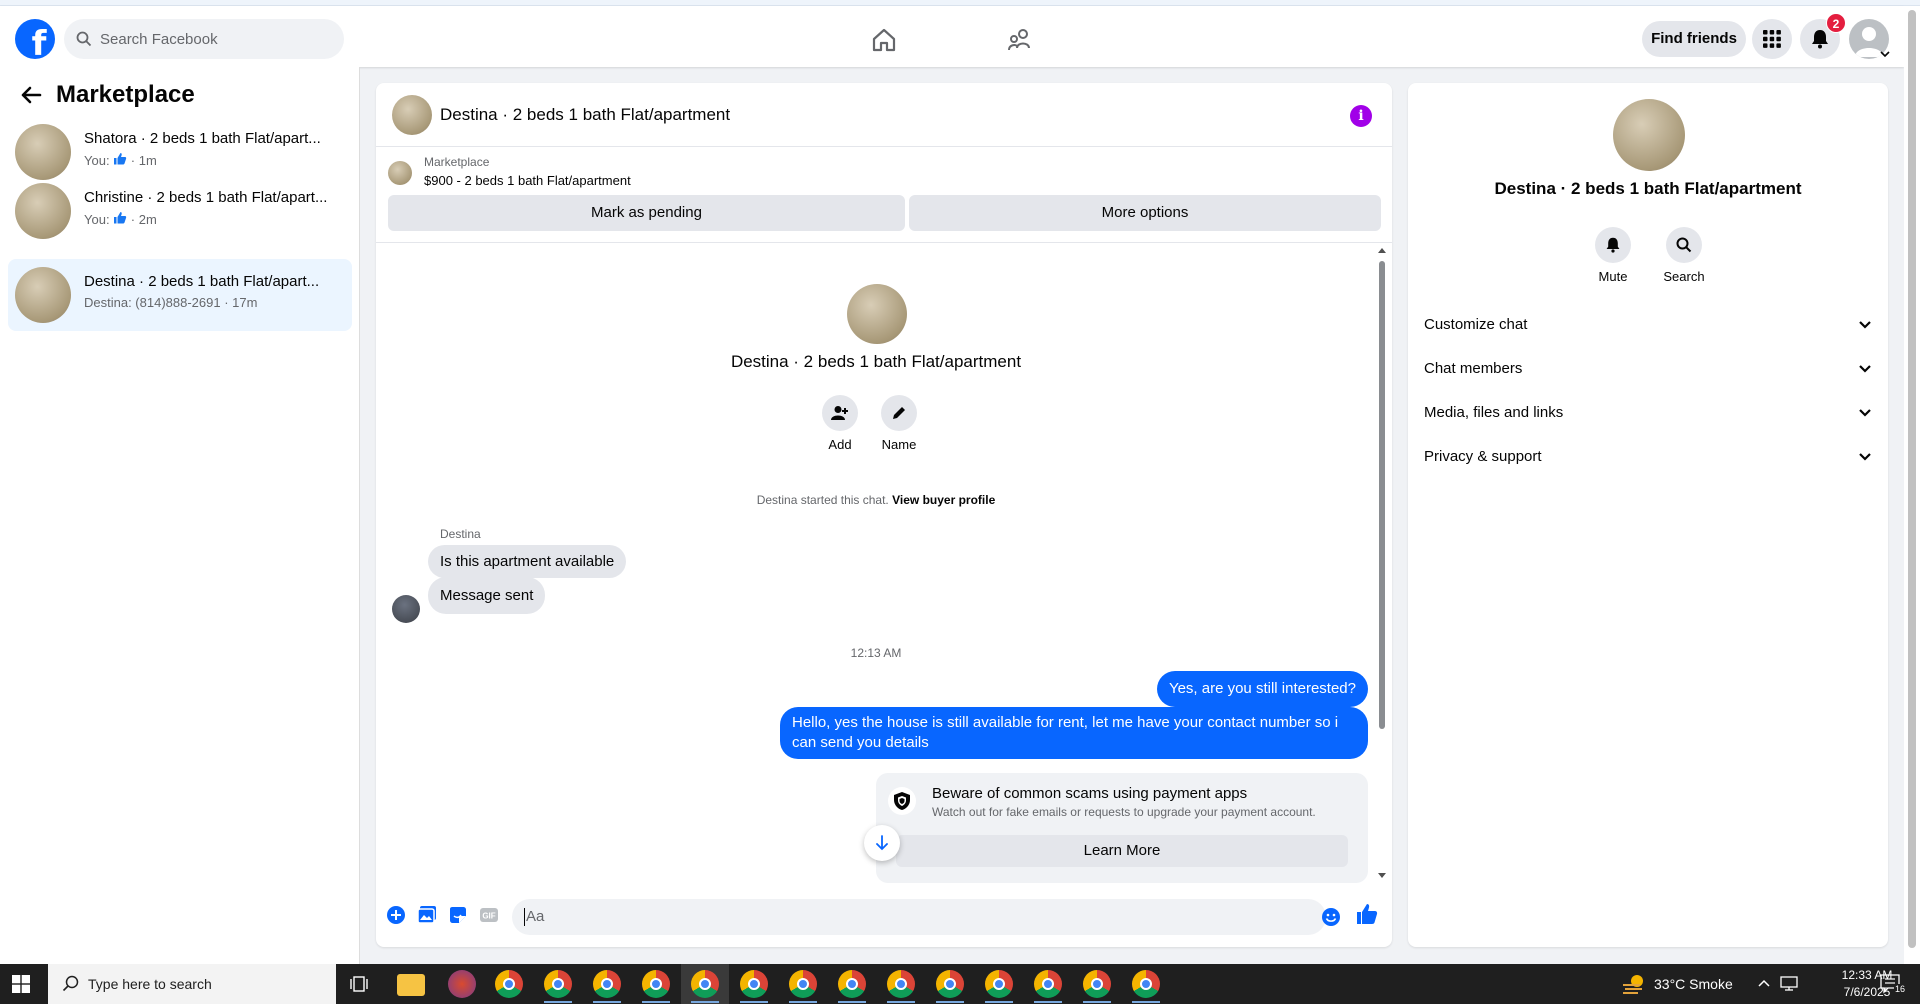  What do you see at coordinates (1684, 245) in the screenshot?
I see `search-icon` at bounding box center [1684, 245].